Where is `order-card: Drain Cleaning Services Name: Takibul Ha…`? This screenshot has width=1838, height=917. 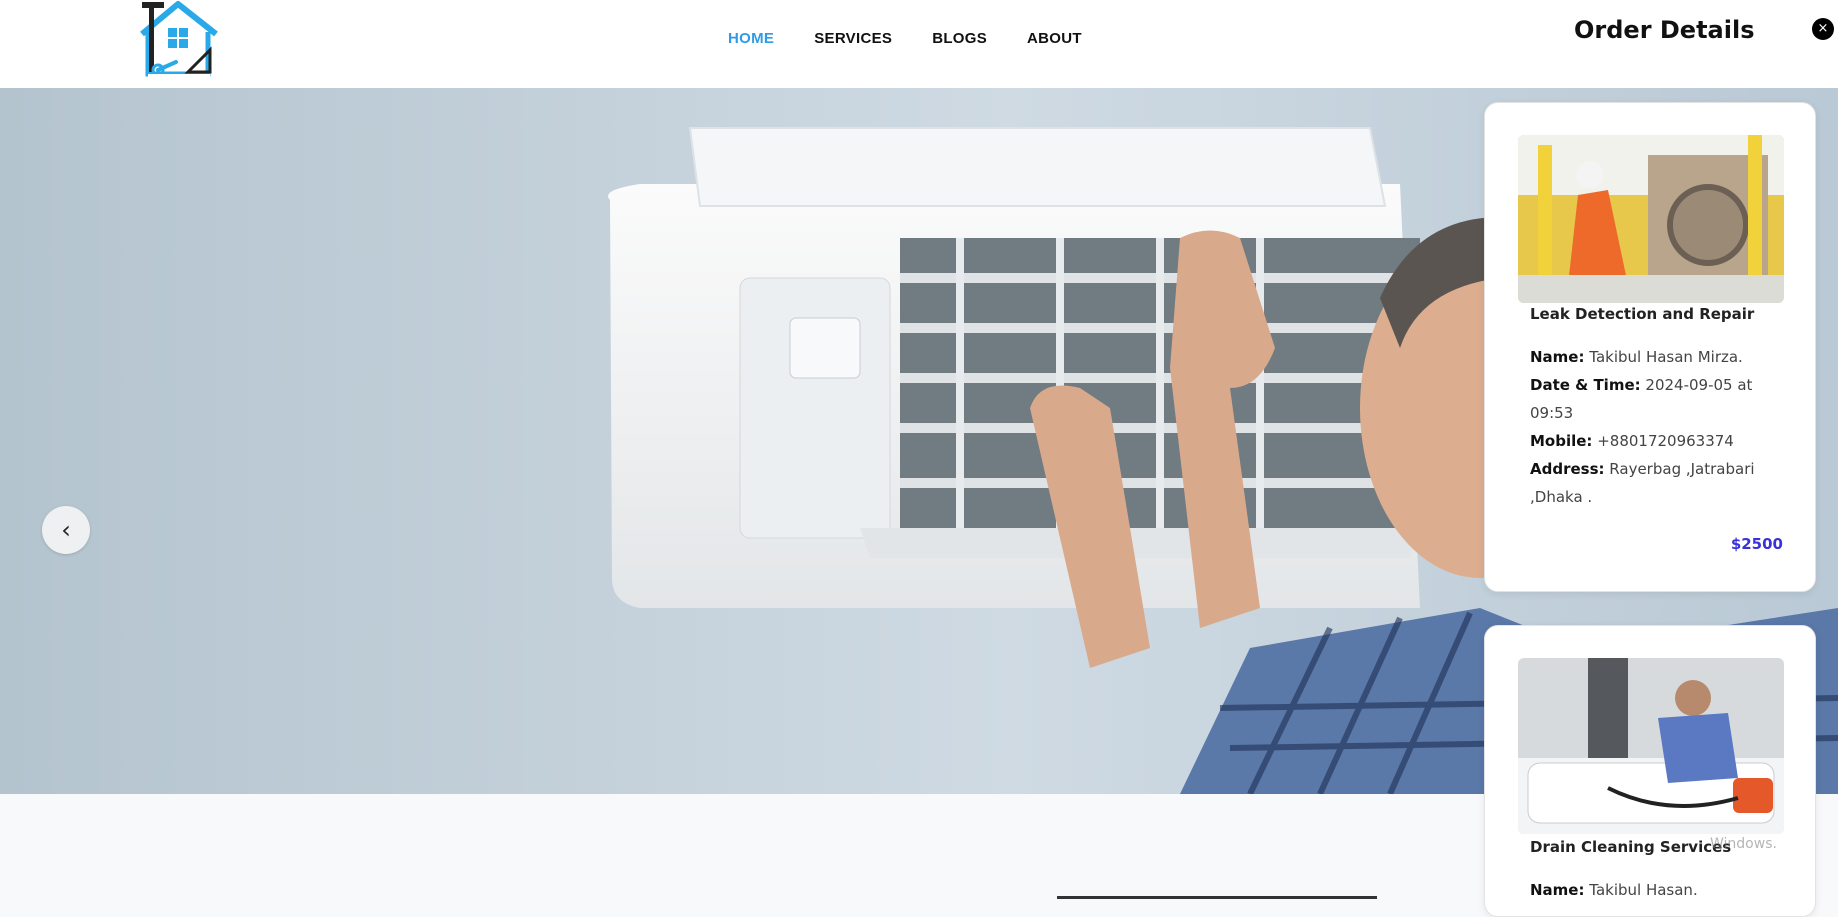 order-card: Drain Cleaning Services Name: Takibul Ha… is located at coordinates (1650, 771).